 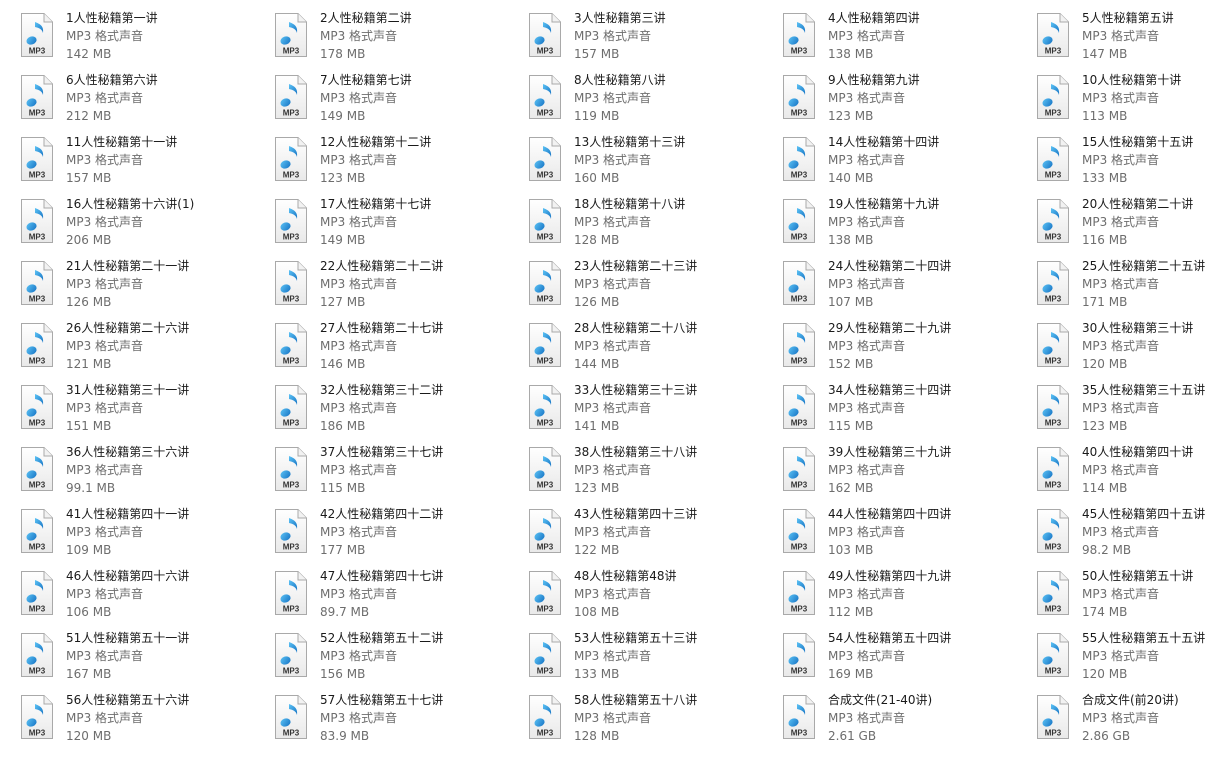 I want to click on file-item: MP3 33人性秘籍第三十三讲 MP3 格式声音 141 MB, so click(x=655, y=412).